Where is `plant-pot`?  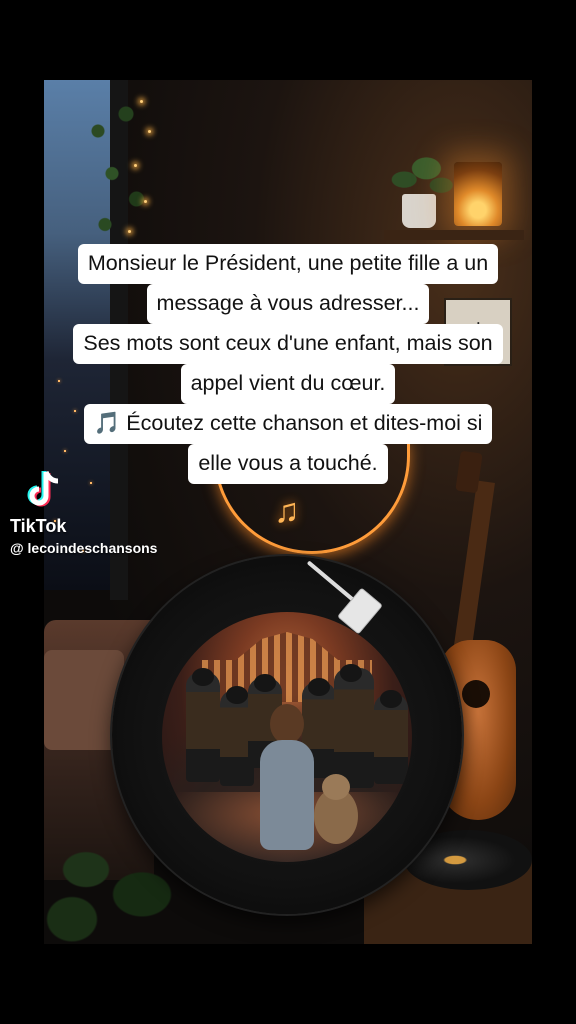
plant-pot is located at coordinates (419, 211).